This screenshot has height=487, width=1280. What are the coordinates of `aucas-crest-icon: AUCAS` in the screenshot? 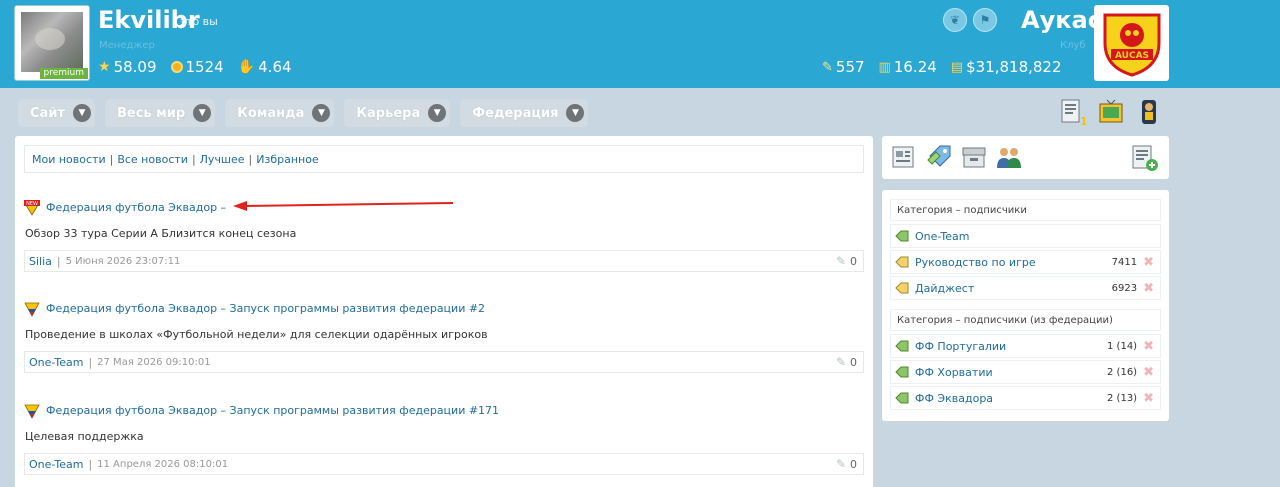 It's located at (1131, 45).